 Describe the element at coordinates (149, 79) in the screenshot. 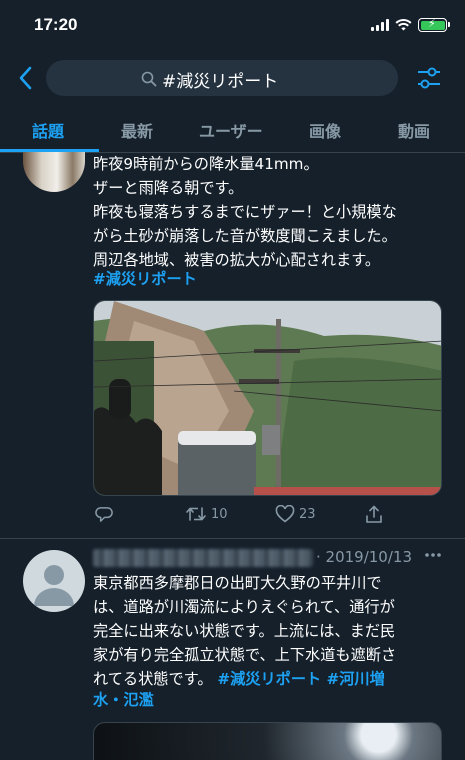

I see `search-icon` at that location.